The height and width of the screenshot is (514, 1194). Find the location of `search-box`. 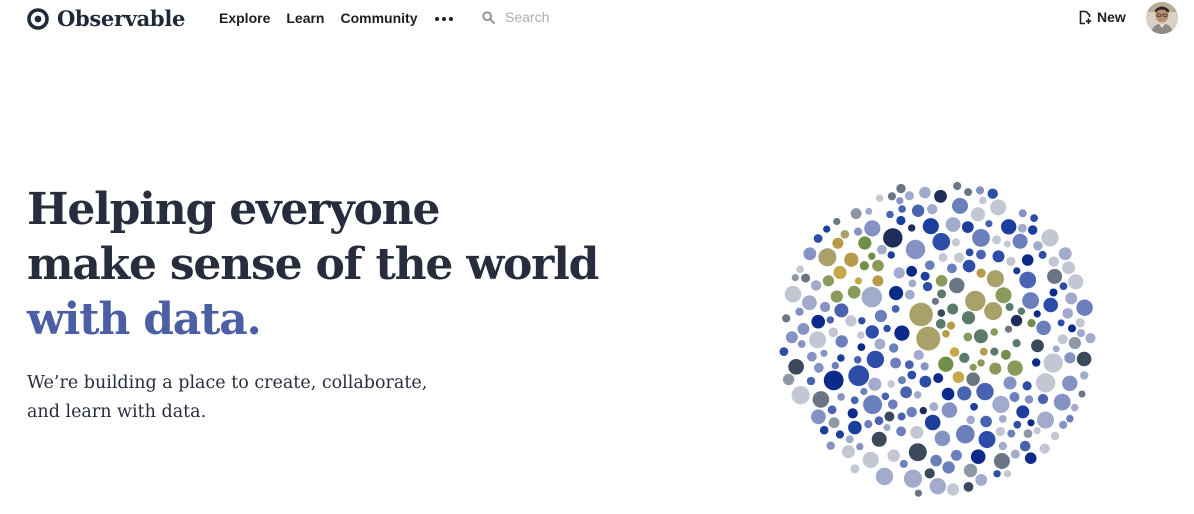

search-box is located at coordinates (573, 17).